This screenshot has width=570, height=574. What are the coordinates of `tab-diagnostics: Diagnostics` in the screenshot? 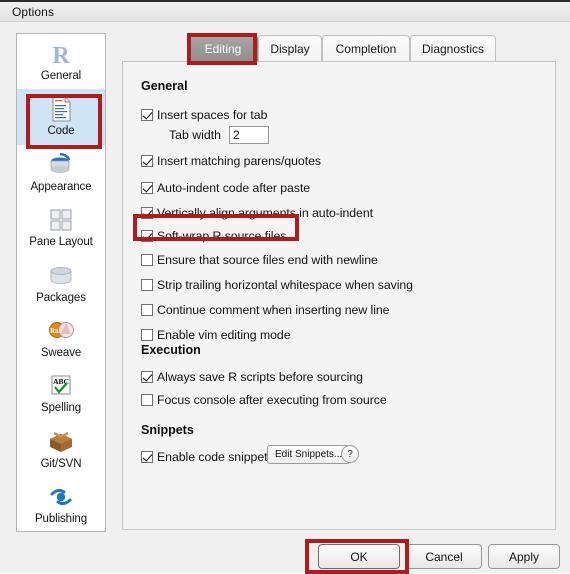 It's located at (453, 48).